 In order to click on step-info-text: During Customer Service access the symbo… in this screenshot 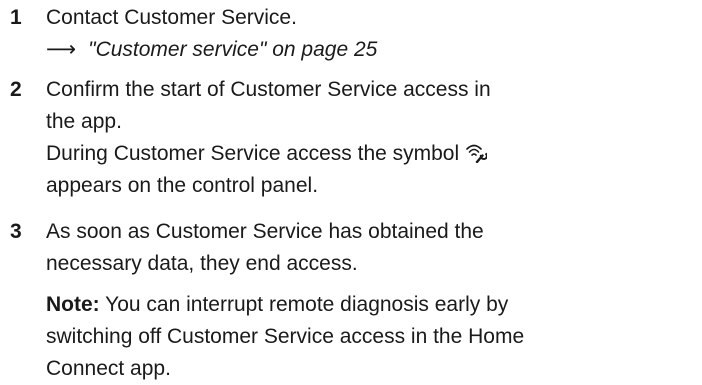, I will do `click(253, 153)`.